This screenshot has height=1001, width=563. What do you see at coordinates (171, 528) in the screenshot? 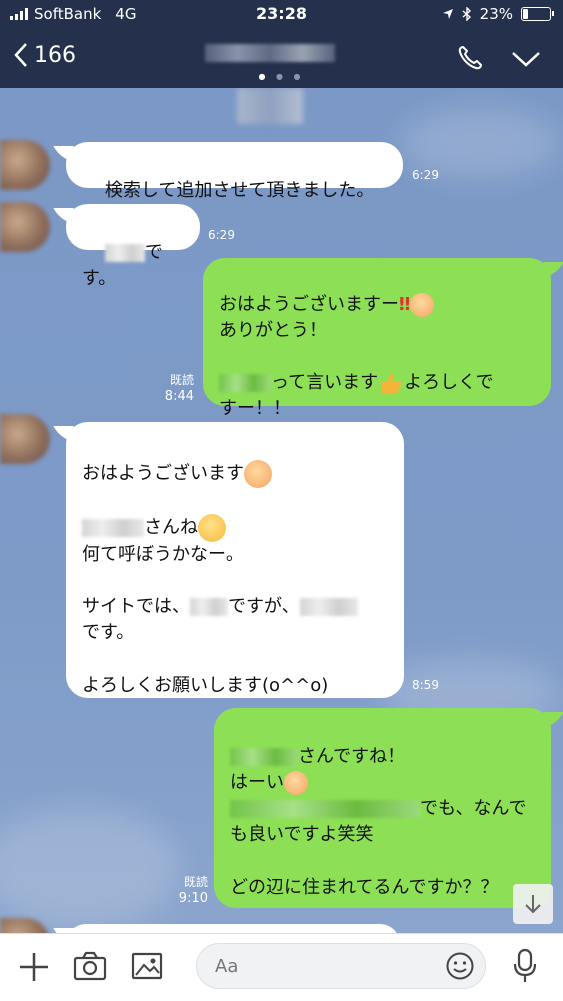
I see `message-line: さんね` at bounding box center [171, 528].